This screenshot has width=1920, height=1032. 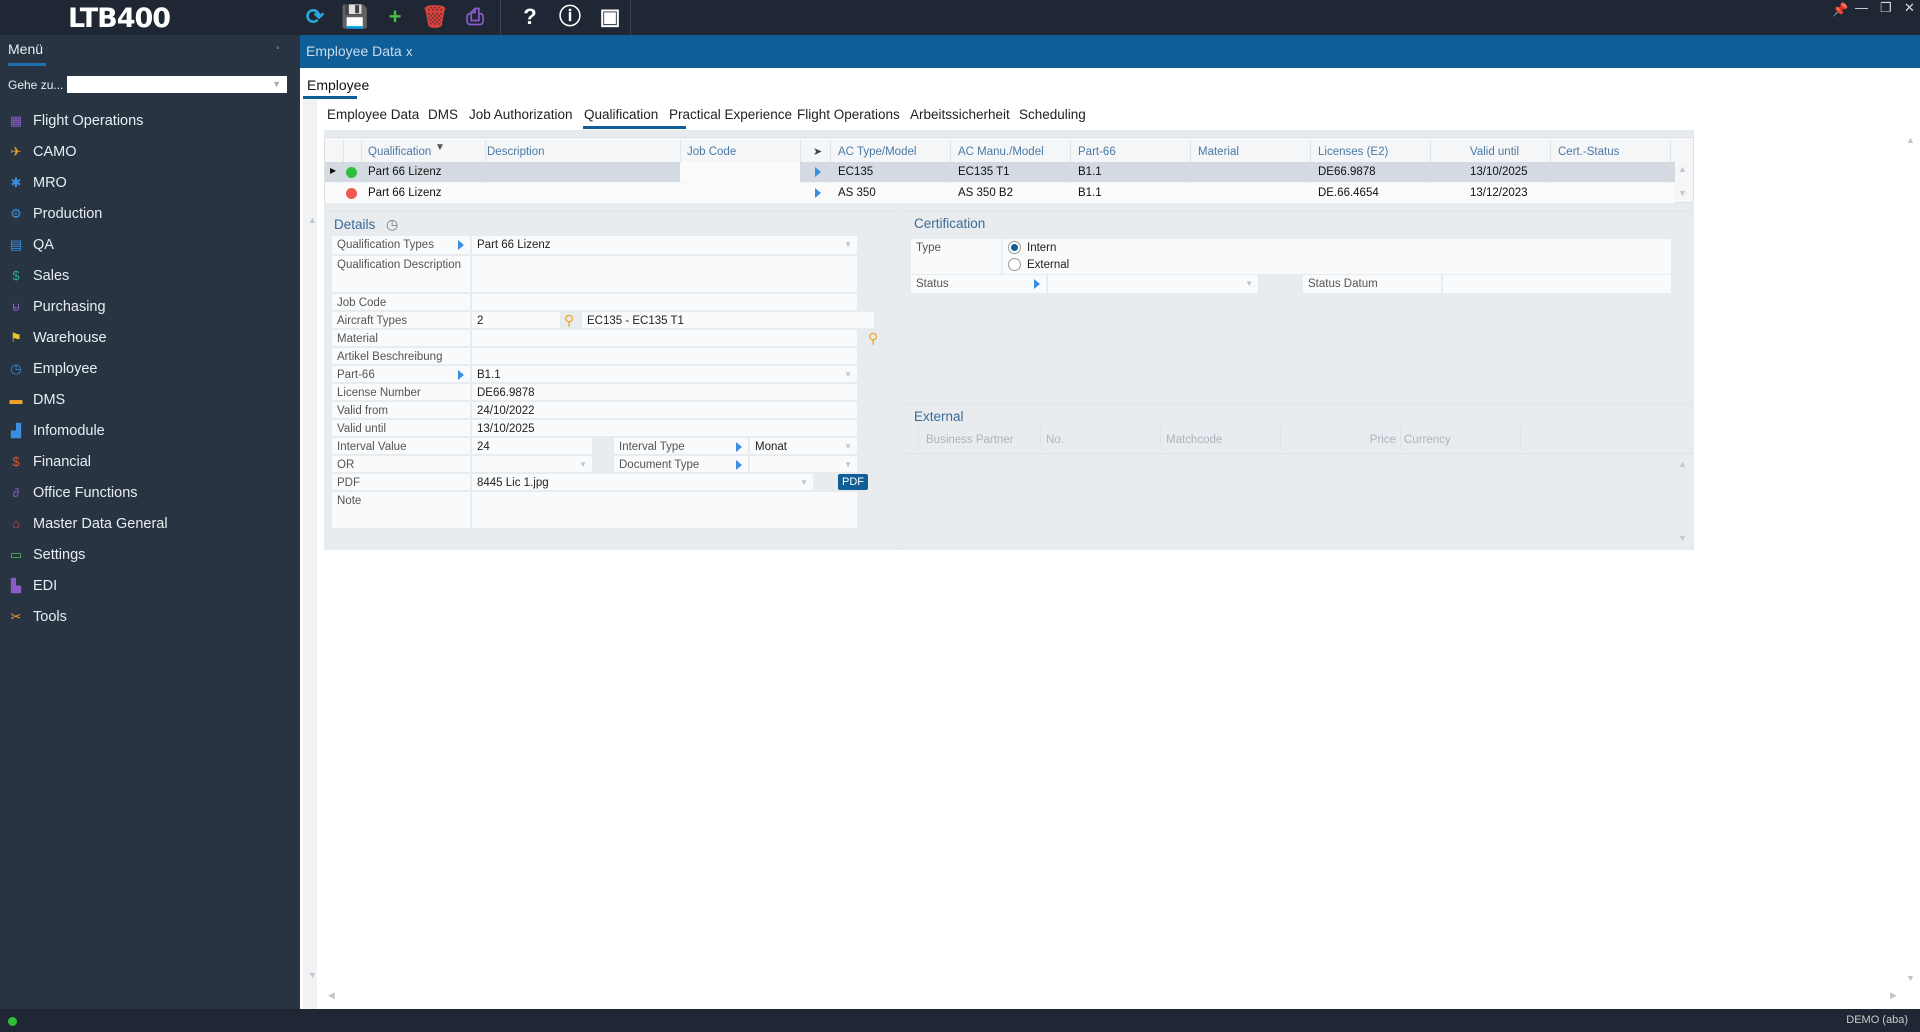 I want to click on pdf-button: PDF, so click(x=853, y=482).